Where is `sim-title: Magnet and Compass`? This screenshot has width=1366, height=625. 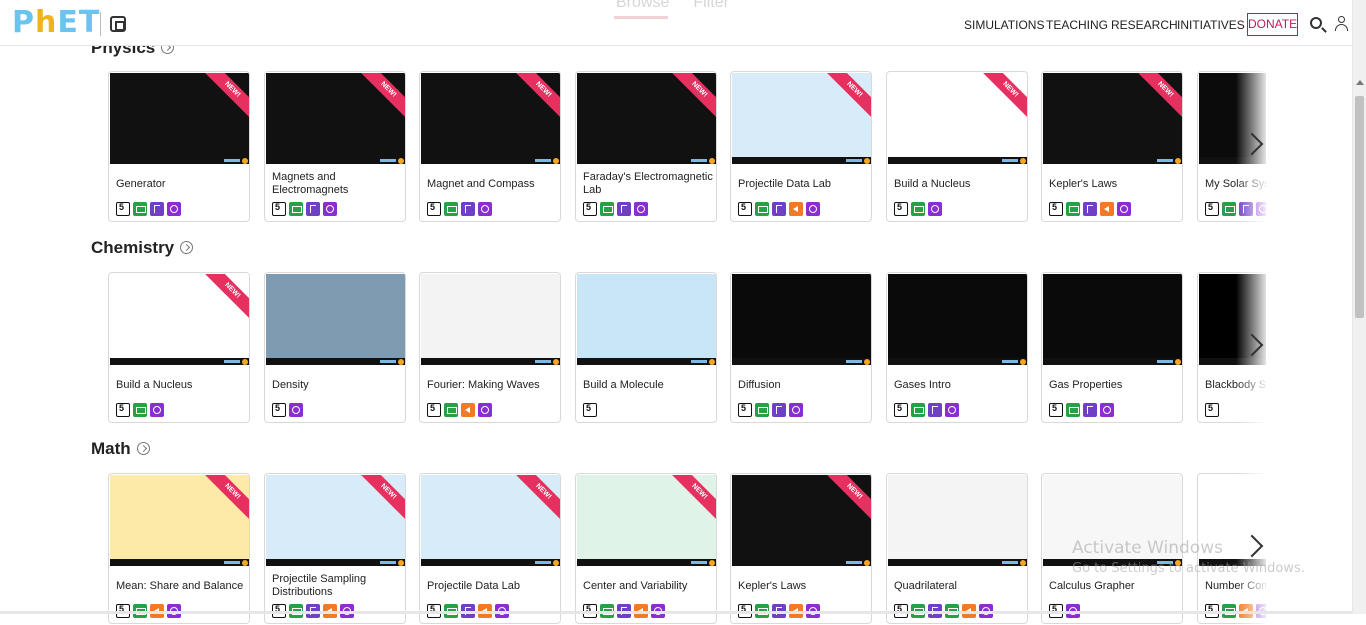 sim-title: Magnet and Compass is located at coordinates (492, 184).